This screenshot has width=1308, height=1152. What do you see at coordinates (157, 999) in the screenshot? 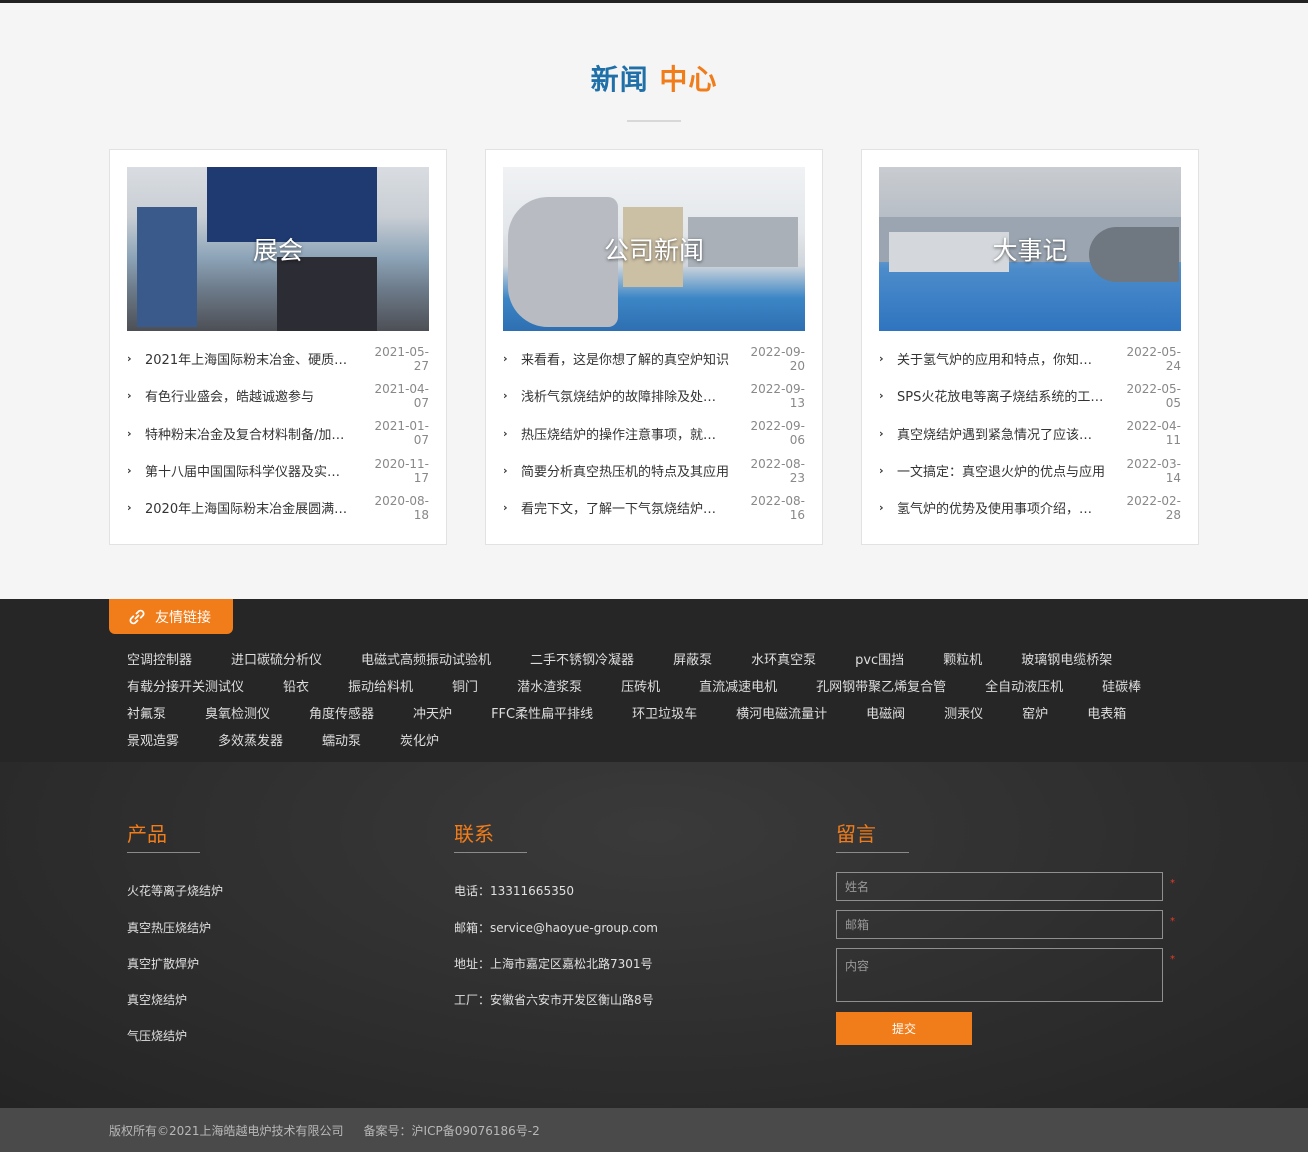
I see `product-link: 真空烧结炉` at bounding box center [157, 999].